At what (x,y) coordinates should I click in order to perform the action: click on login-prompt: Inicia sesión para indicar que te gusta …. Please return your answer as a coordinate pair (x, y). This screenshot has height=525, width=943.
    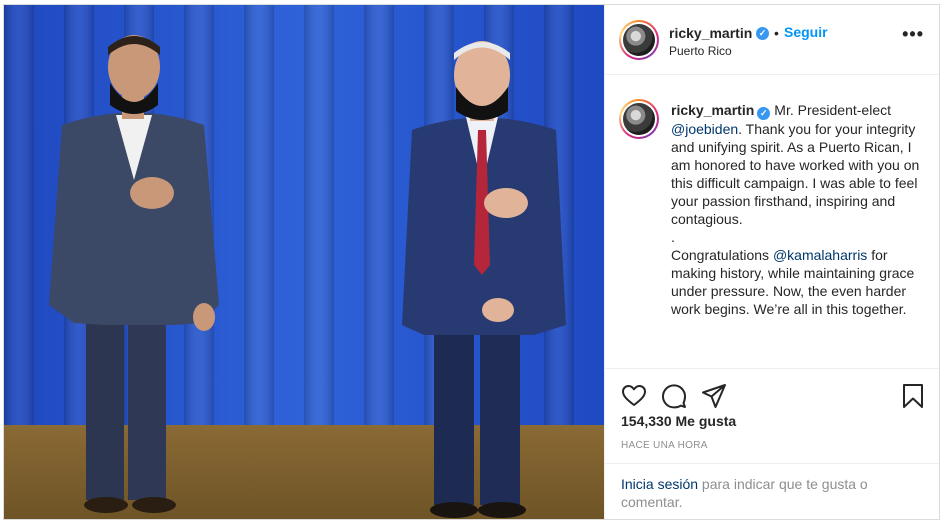
    Looking at the image, I should click on (772, 491).